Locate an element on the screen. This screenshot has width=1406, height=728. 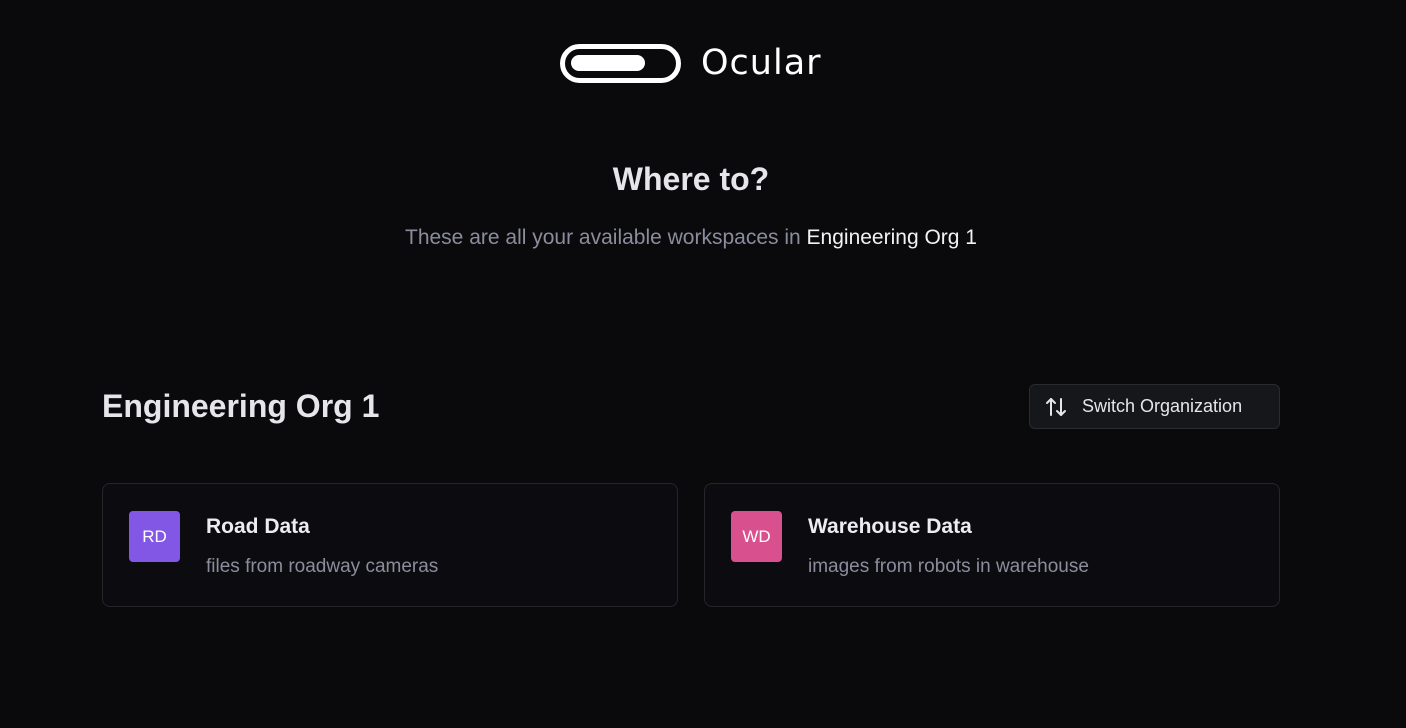
ocular-logo-icon is located at coordinates (620, 63).